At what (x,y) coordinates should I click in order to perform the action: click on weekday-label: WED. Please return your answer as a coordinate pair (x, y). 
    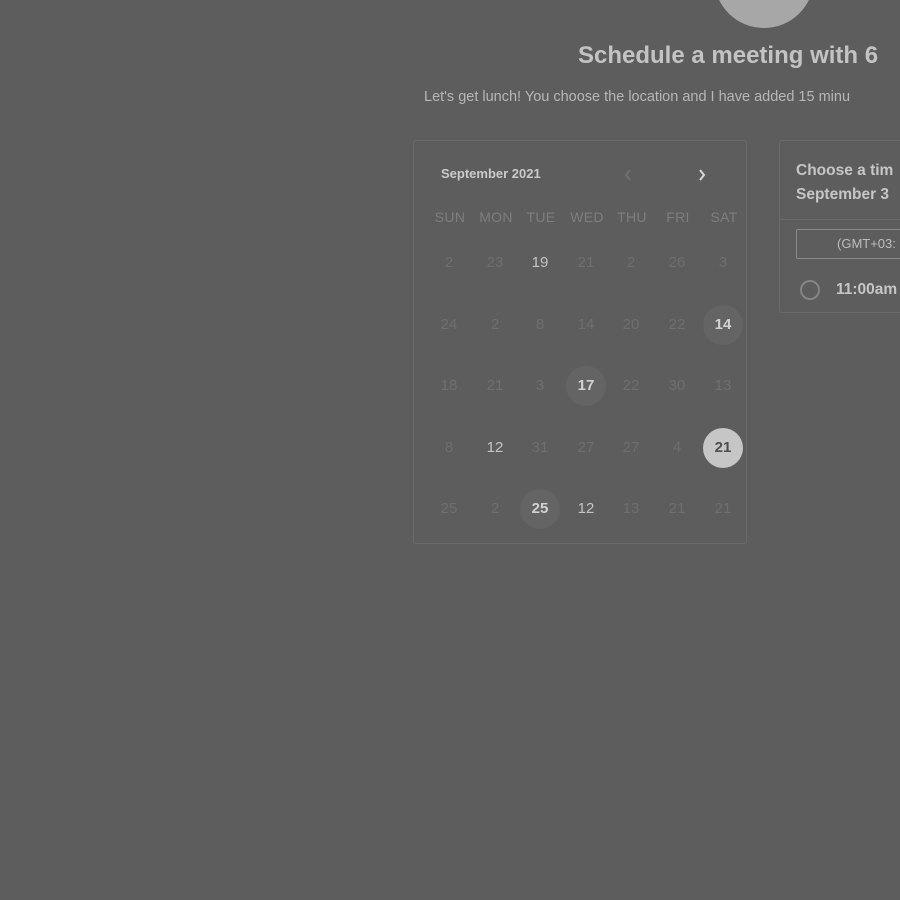
    Looking at the image, I should click on (587, 217).